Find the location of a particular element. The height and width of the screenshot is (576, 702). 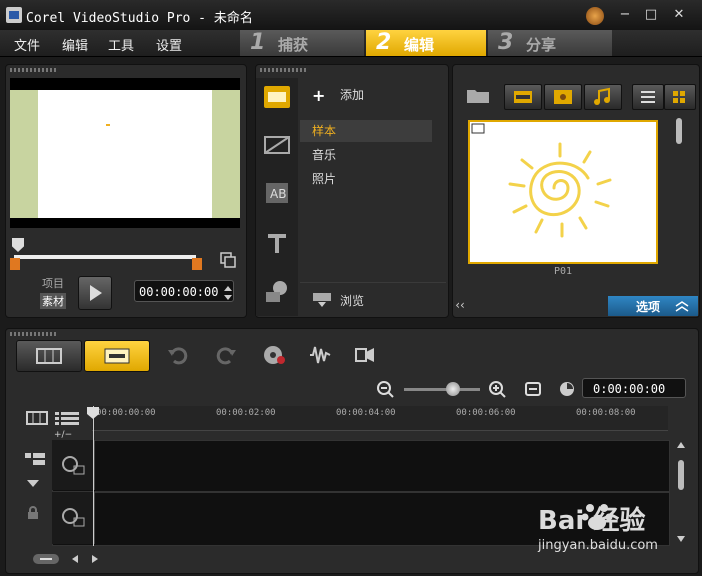

help-icon is located at coordinates (595, 16).